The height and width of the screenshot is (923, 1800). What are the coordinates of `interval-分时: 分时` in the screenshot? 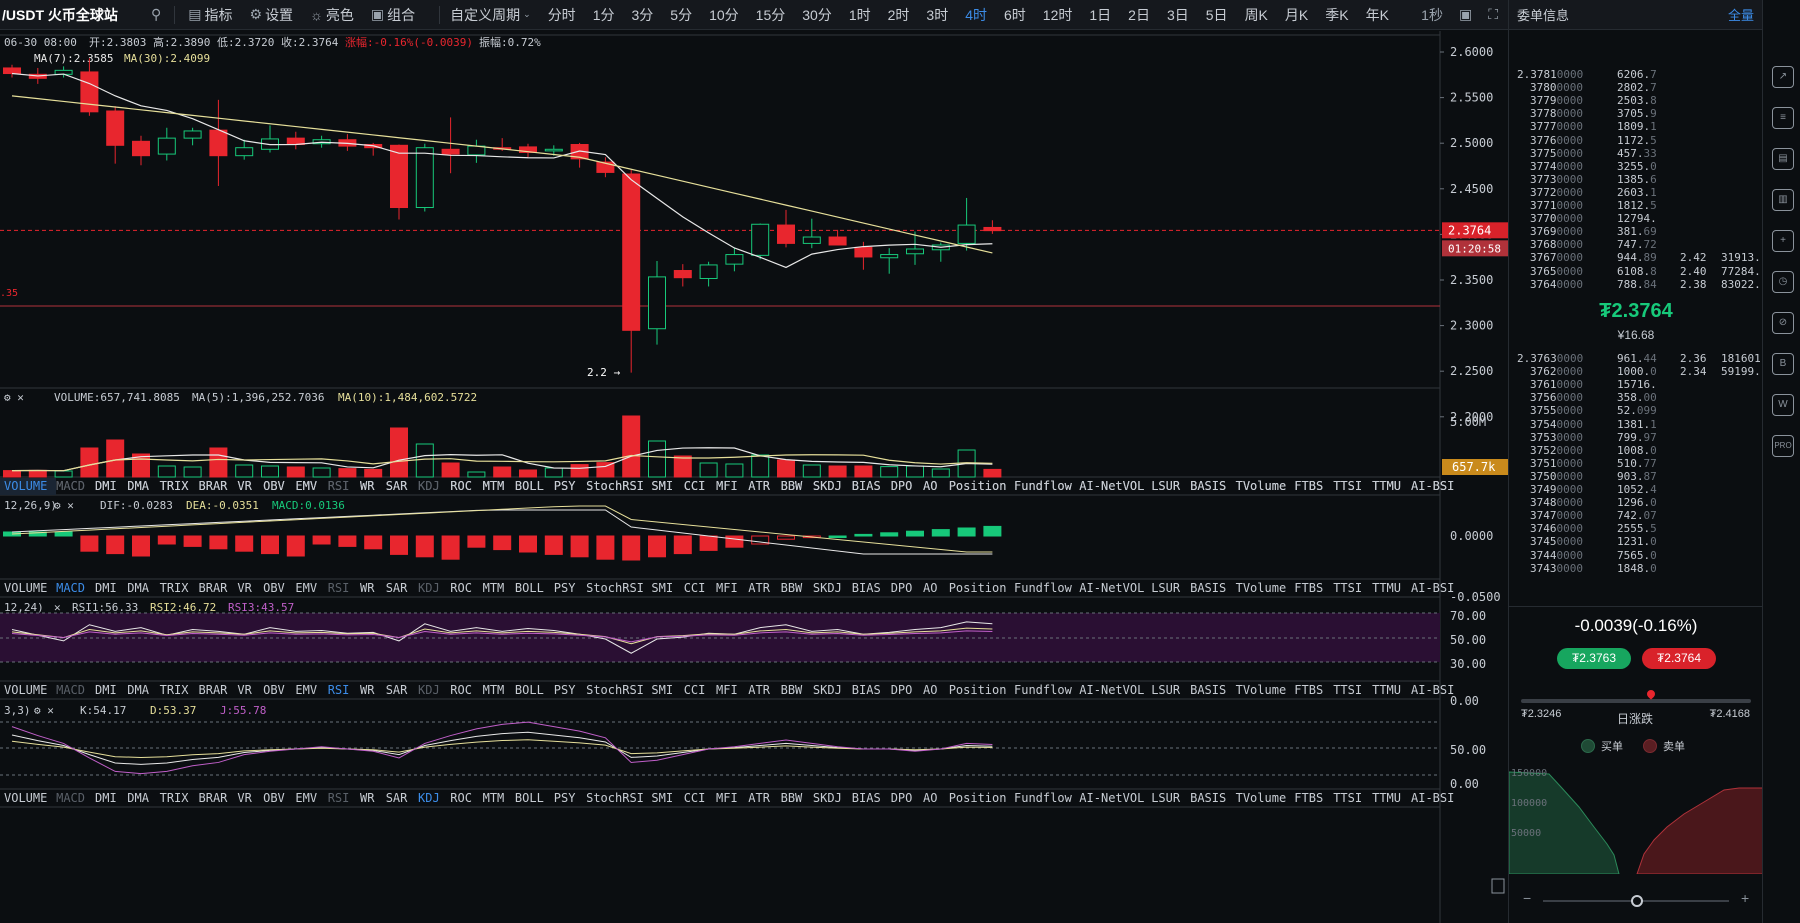 It's located at (562, 15).